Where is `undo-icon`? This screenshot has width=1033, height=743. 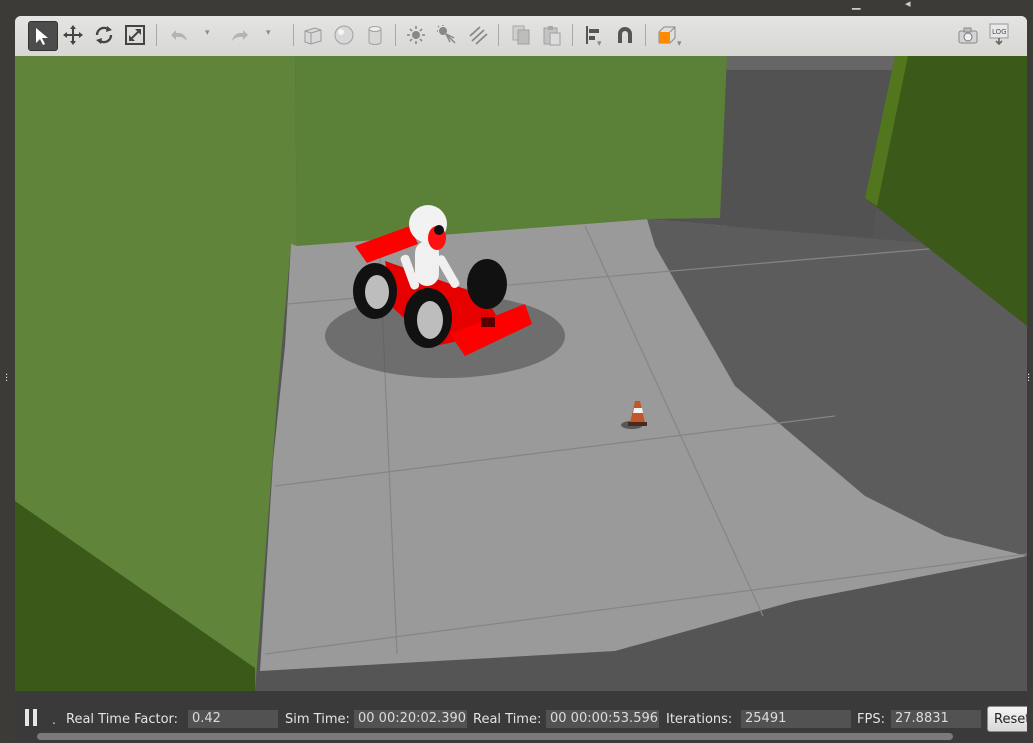 undo-icon is located at coordinates (179, 35).